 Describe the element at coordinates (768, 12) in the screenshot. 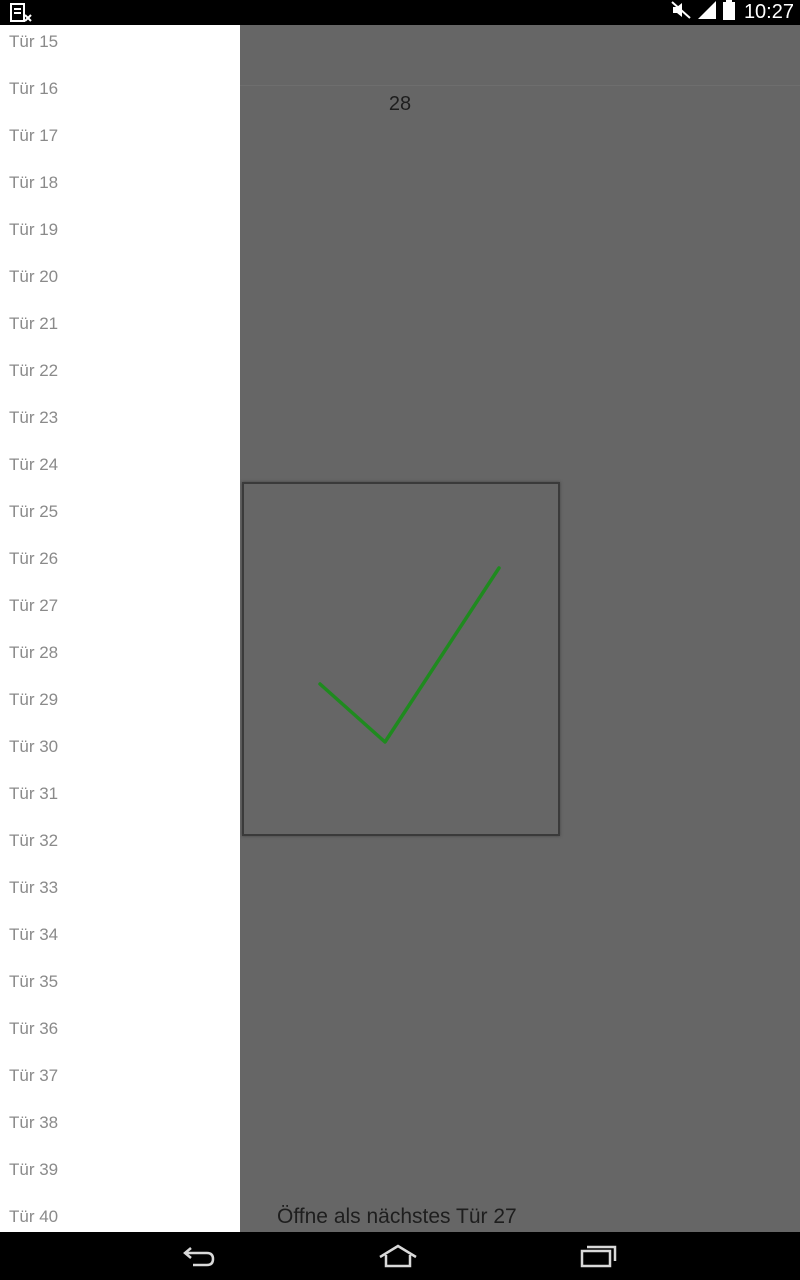

I see `status-time: 10:27` at that location.